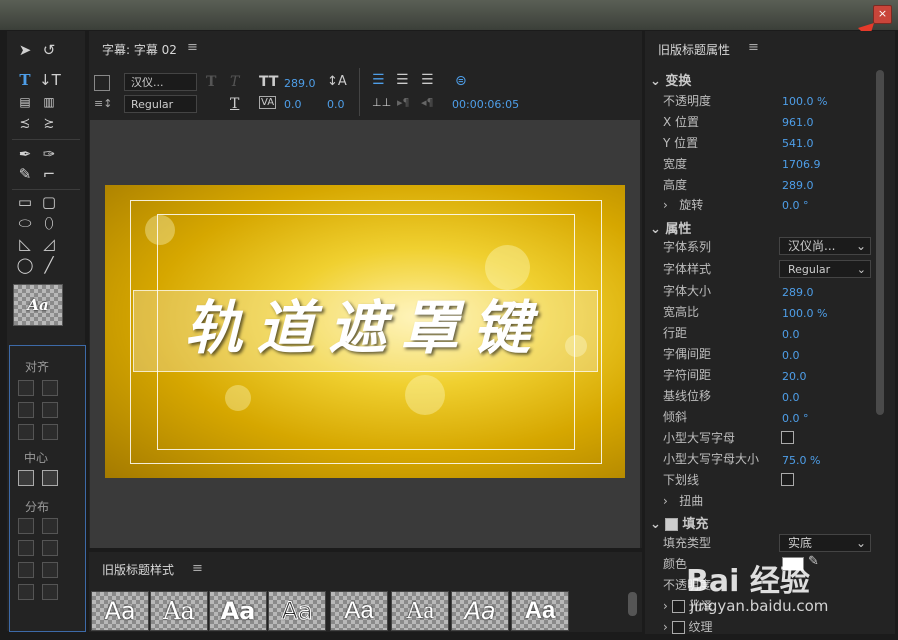 Image resolution: width=898 pixels, height=640 pixels. Describe the element at coordinates (26, 526) in the screenshot. I see `distribute-left-icon` at that location.